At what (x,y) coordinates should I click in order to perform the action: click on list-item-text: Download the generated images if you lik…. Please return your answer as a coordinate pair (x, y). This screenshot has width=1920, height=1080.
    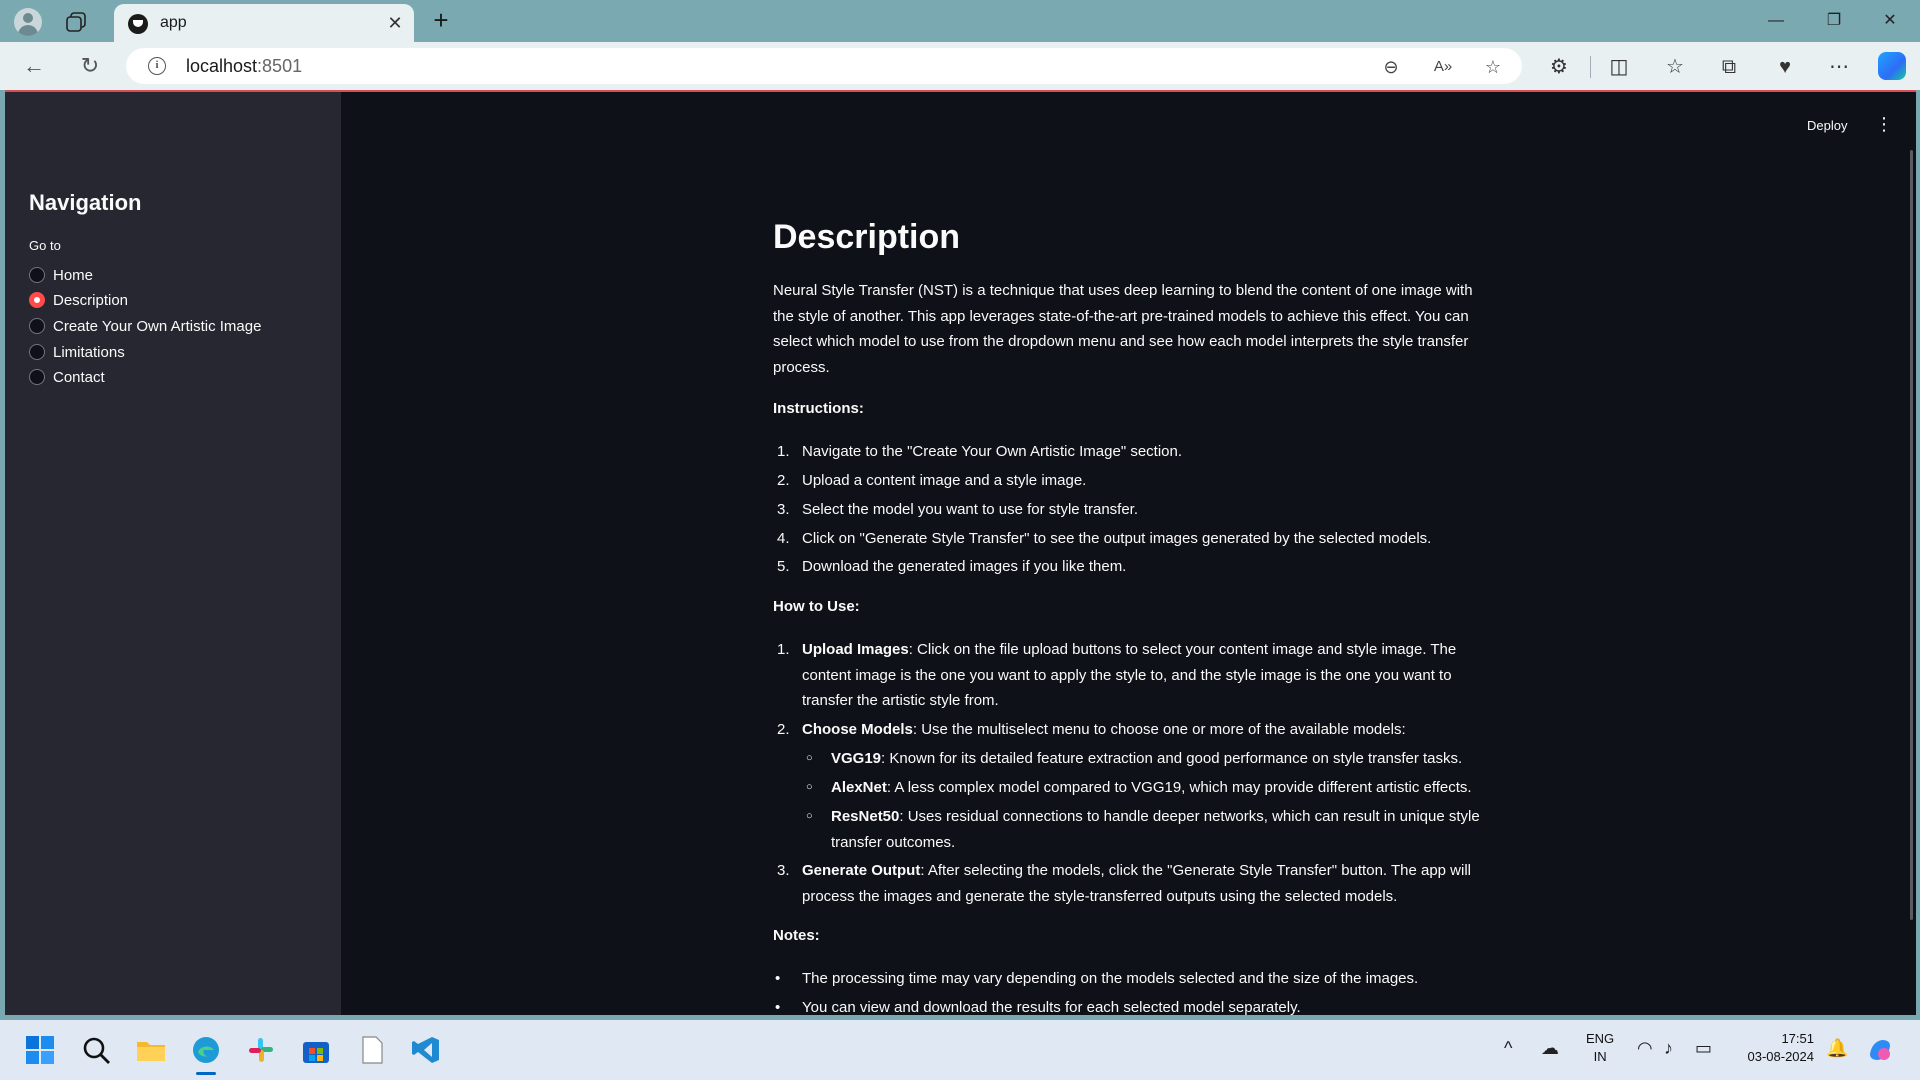
    Looking at the image, I should click on (964, 566).